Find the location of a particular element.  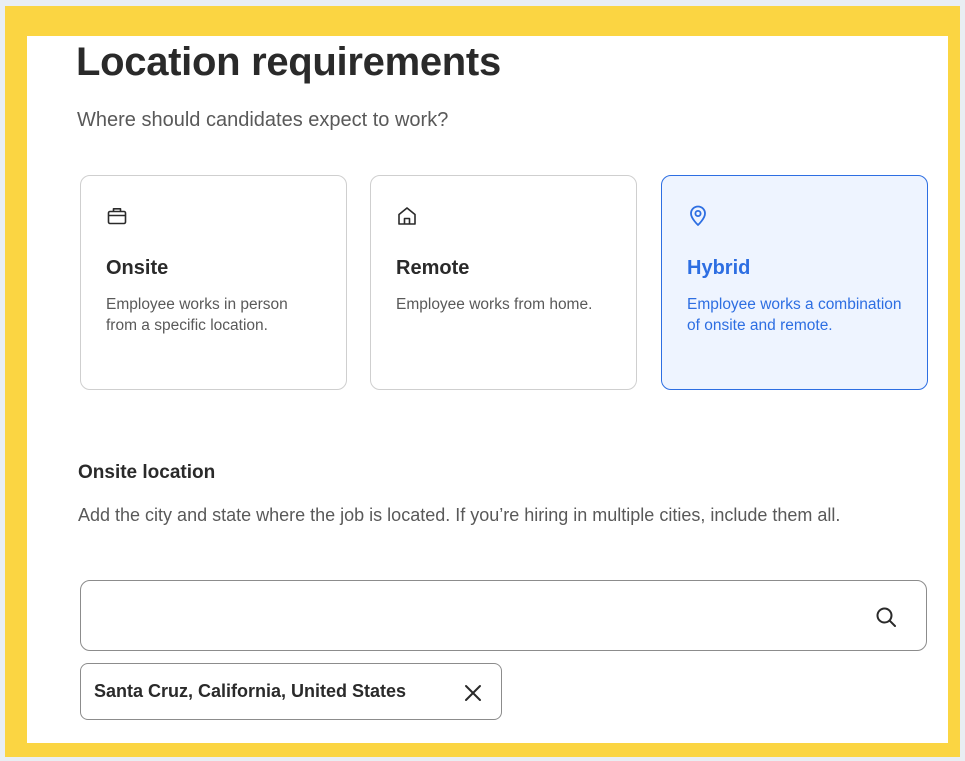

page-title: Location requirements is located at coordinates (288, 62).